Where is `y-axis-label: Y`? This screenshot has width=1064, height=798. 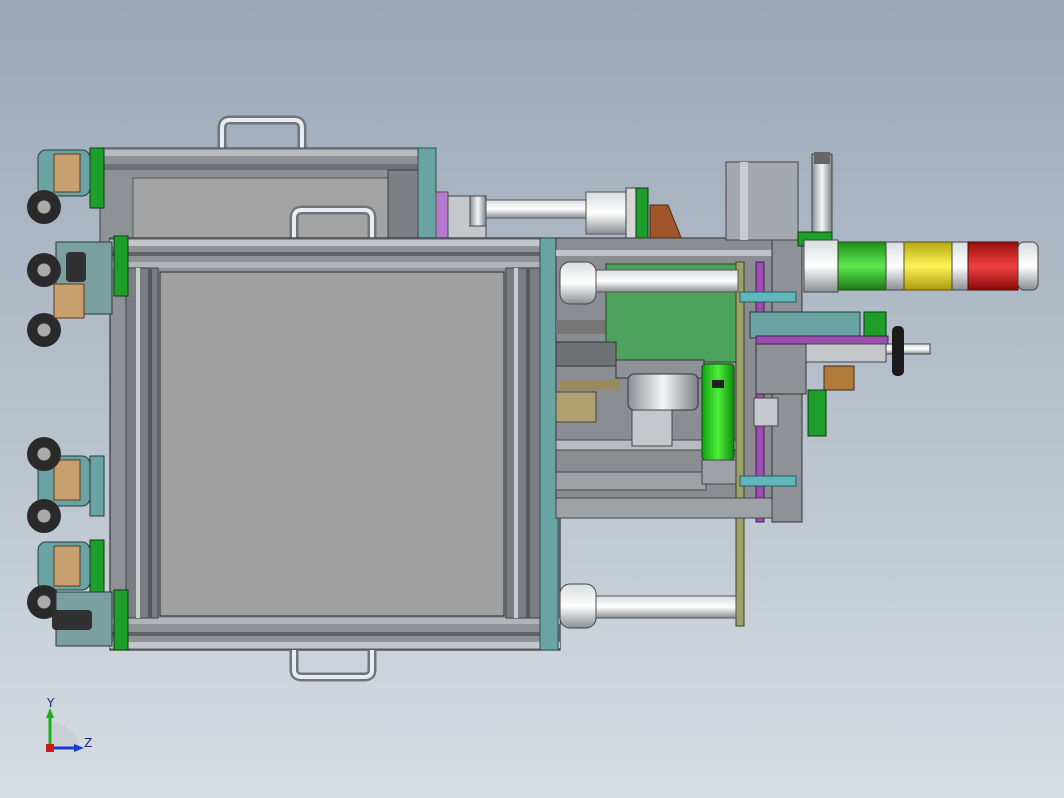
y-axis-label: Y is located at coordinates (51, 703).